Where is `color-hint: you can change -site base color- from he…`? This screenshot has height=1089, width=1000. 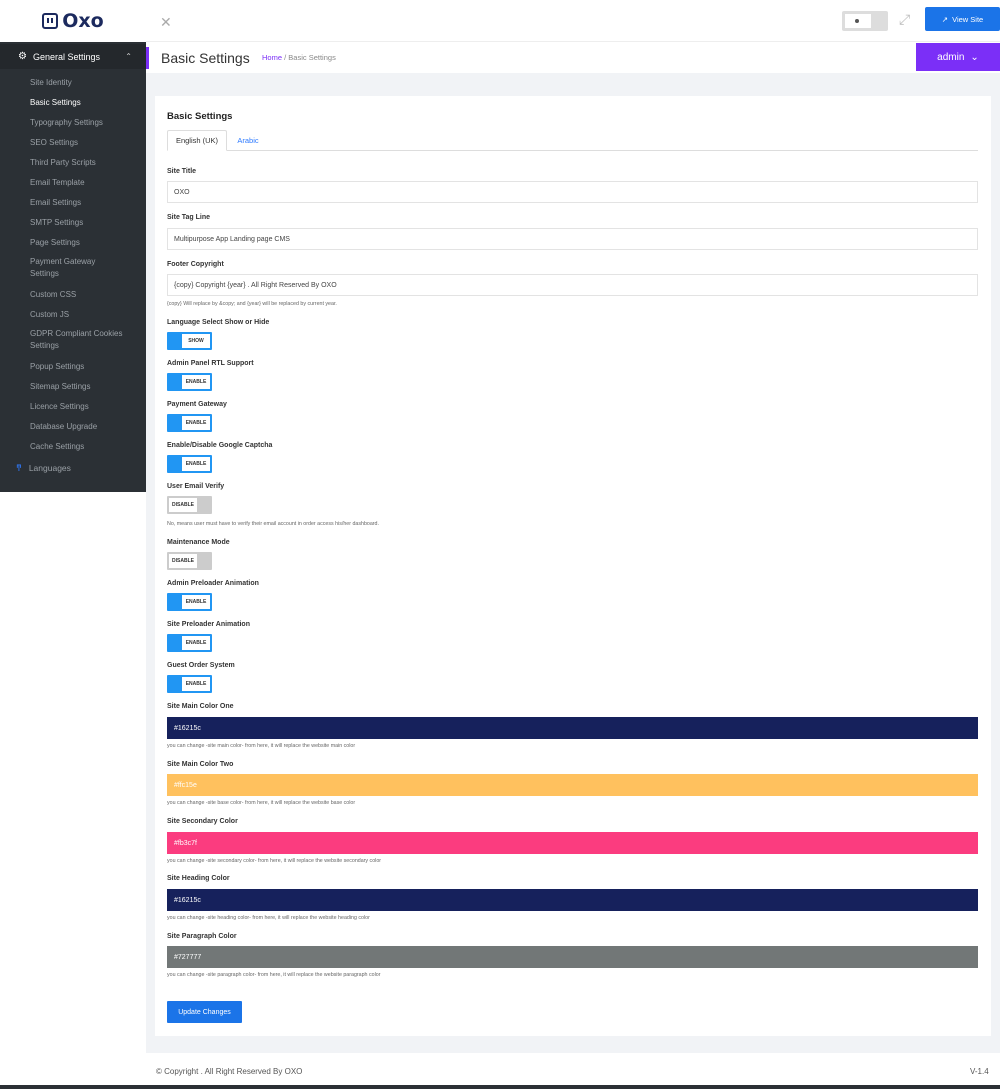 color-hint: you can change -site base color- from he… is located at coordinates (261, 803).